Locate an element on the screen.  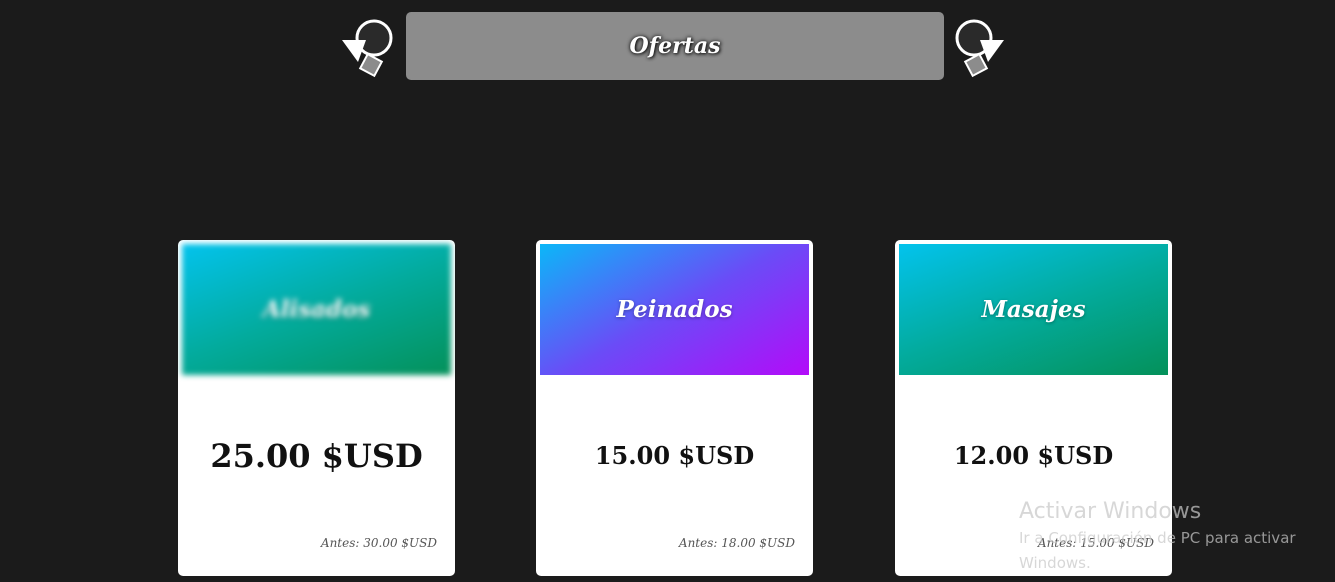
card-header: Alisados is located at coordinates (316, 309).